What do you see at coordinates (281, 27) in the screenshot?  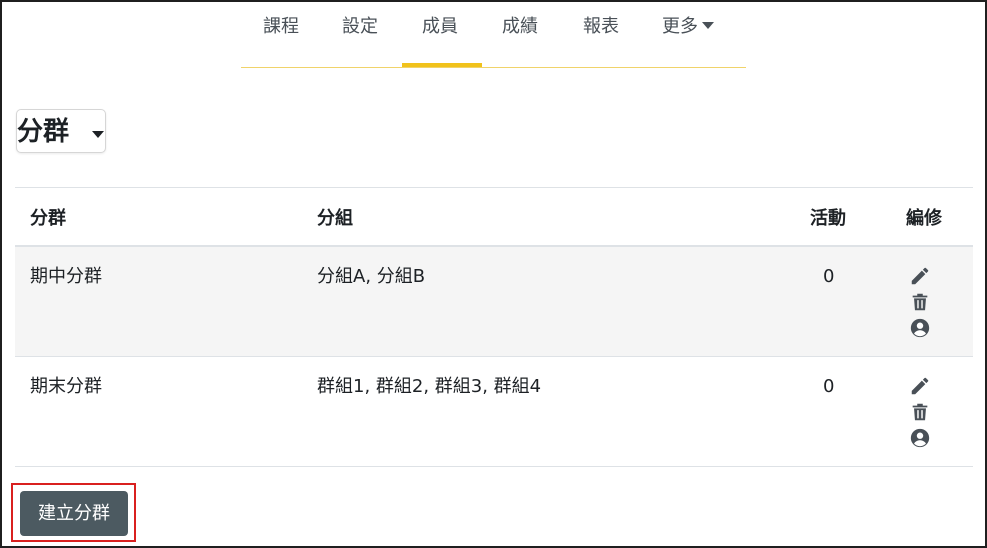 I see `tab-course: 課程` at bounding box center [281, 27].